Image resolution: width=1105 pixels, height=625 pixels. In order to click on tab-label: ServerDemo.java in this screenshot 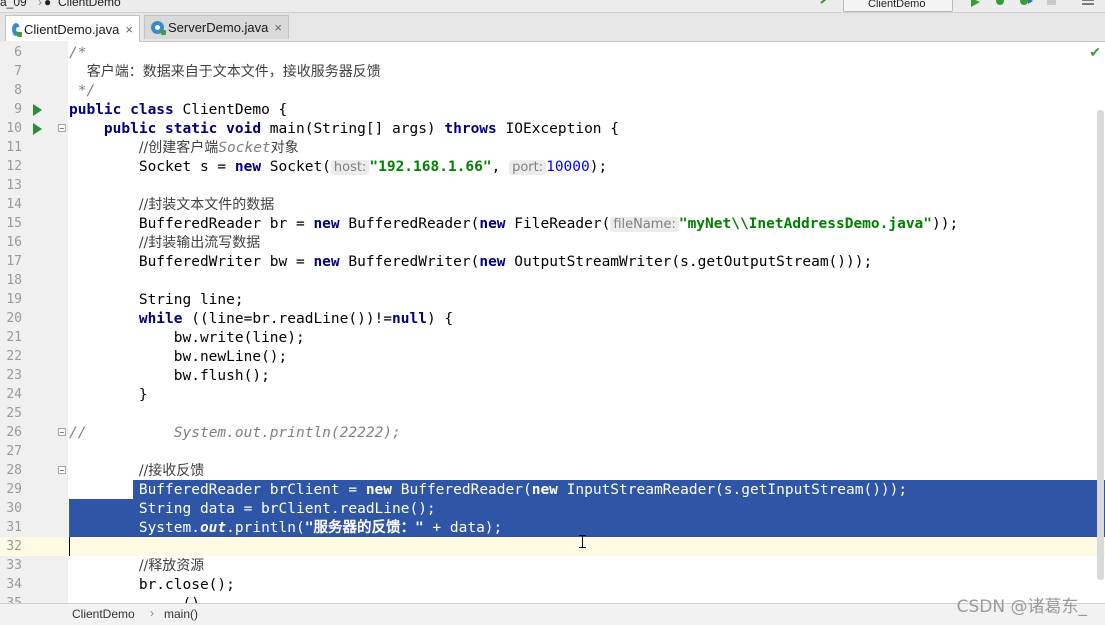, I will do `click(218, 27)`.